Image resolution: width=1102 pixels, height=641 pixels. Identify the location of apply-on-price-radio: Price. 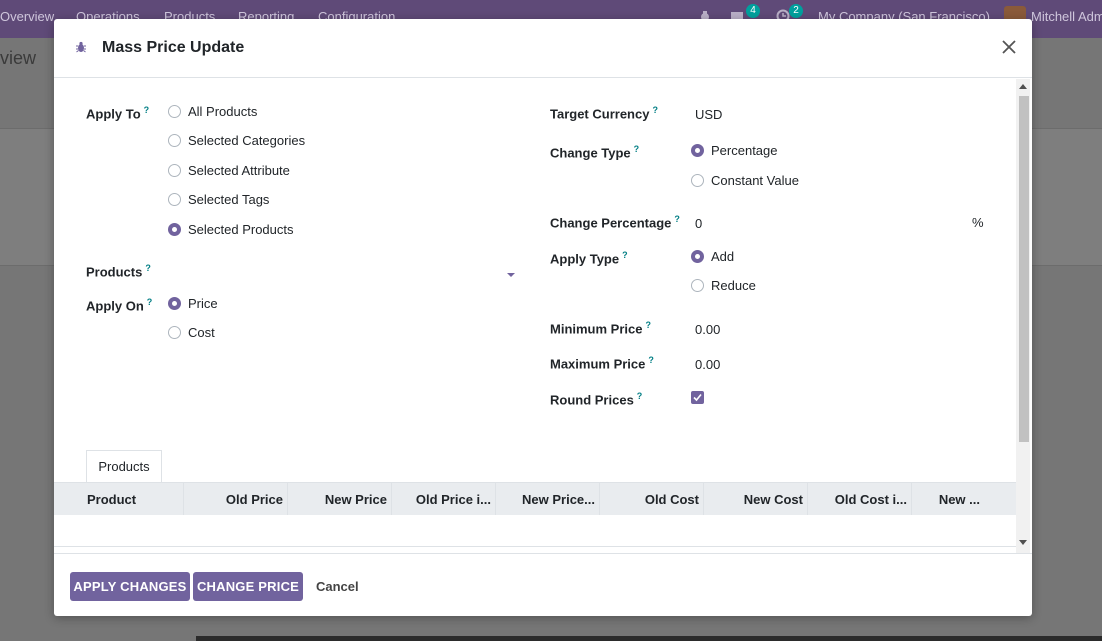
(193, 303).